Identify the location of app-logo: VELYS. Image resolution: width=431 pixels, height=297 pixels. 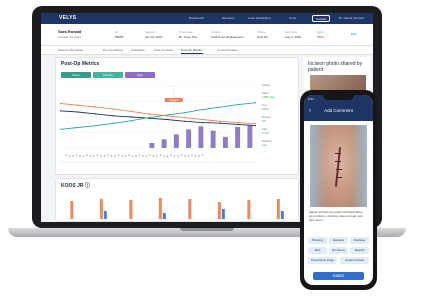
(67, 18).